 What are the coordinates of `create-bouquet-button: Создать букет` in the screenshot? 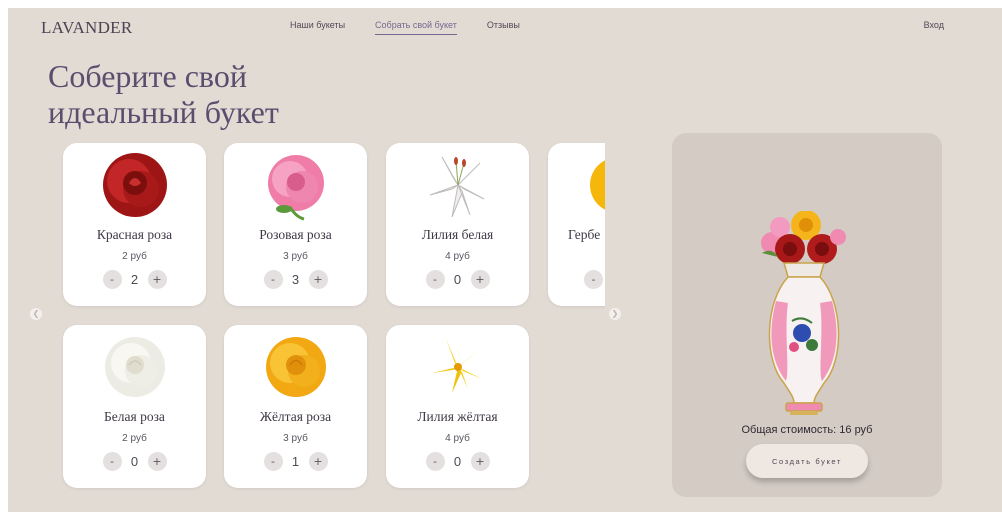 It's located at (807, 461).